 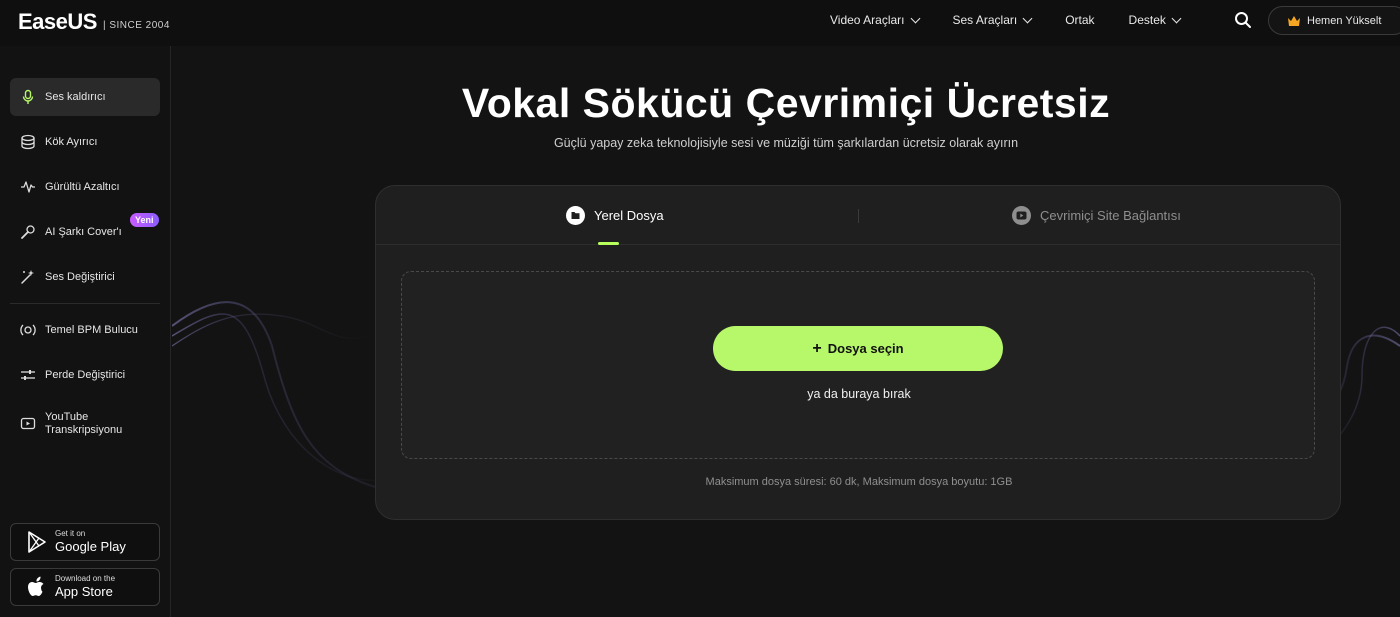 What do you see at coordinates (1147, 20) in the screenshot?
I see `nav-label: Destek` at bounding box center [1147, 20].